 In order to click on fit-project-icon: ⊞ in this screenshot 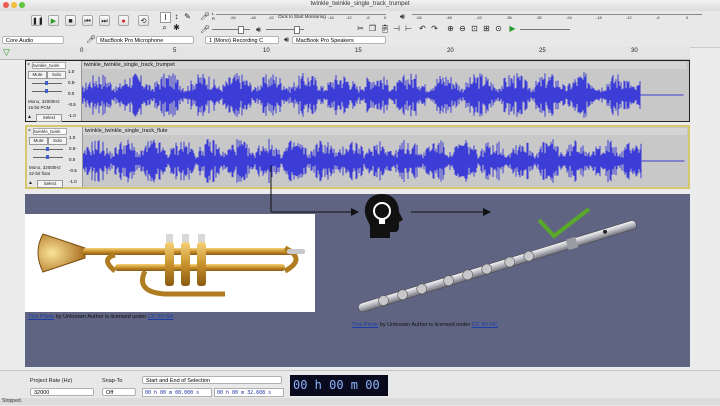, I will do `click(486, 28)`.